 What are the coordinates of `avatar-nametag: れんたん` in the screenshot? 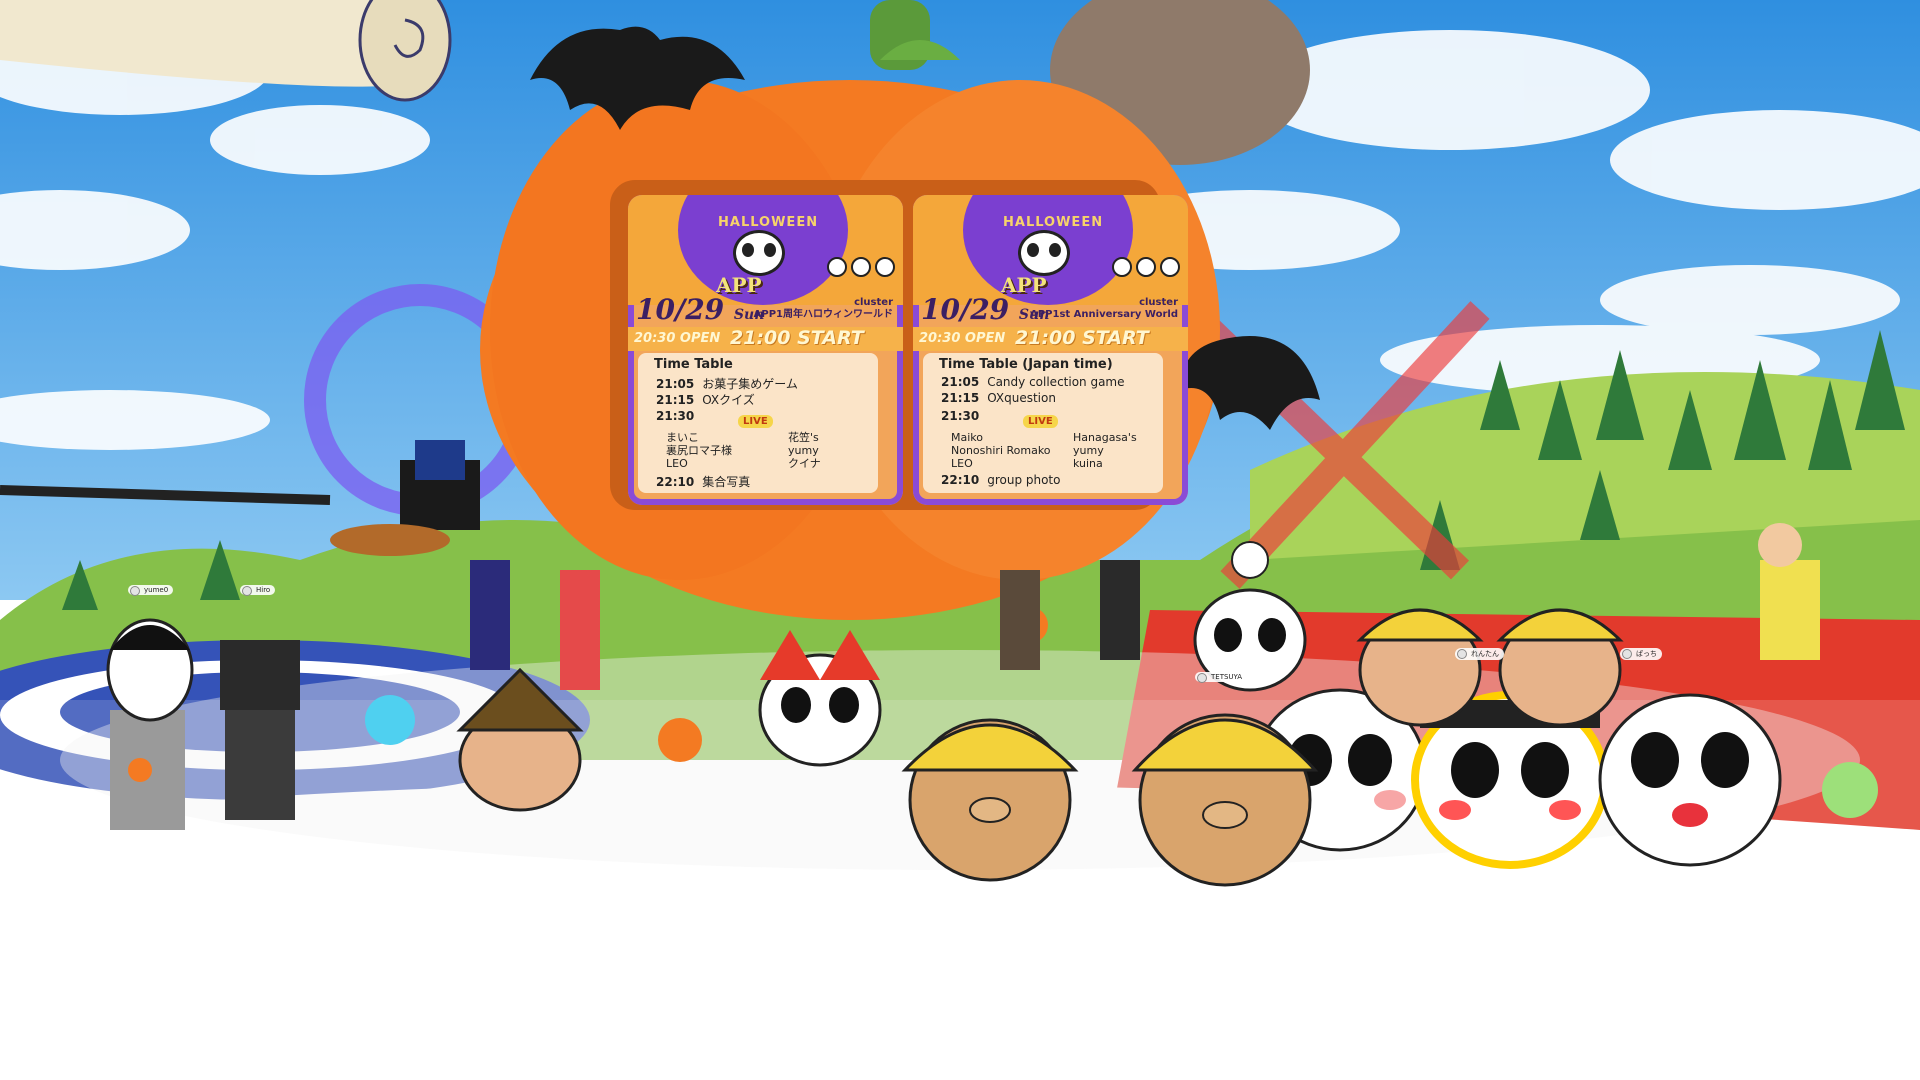 It's located at (1479, 654).